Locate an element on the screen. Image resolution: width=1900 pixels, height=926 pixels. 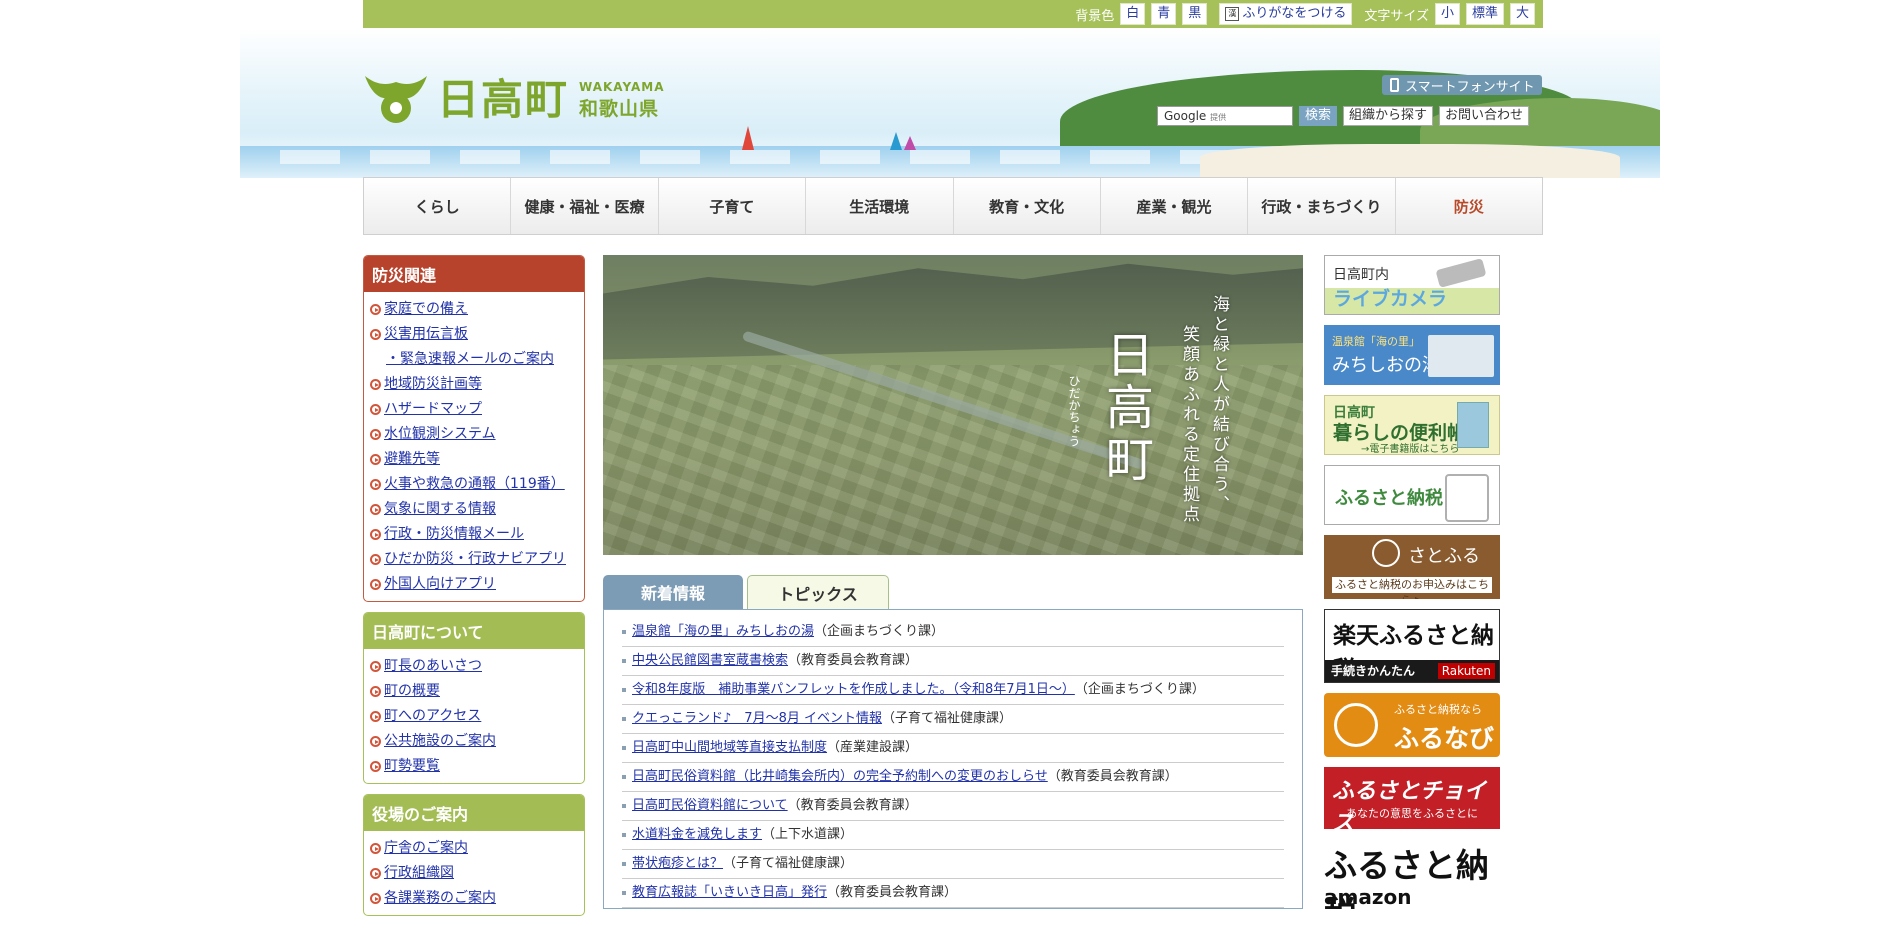
contact-button: お問い合わせ is located at coordinates (1484, 116).